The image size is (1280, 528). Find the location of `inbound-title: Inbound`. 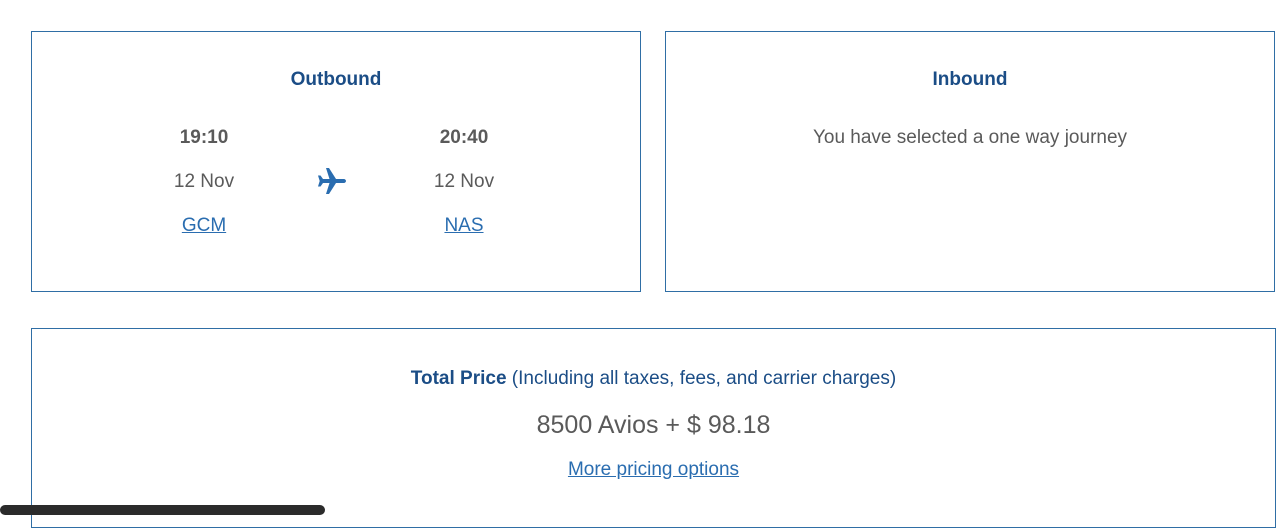

inbound-title: Inbound is located at coordinates (970, 79).